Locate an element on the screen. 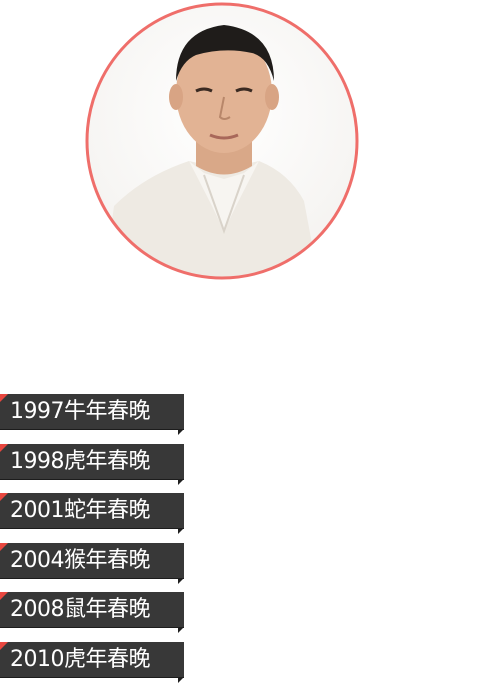  tag-1998: 1998虎年春晚 is located at coordinates (92, 464).